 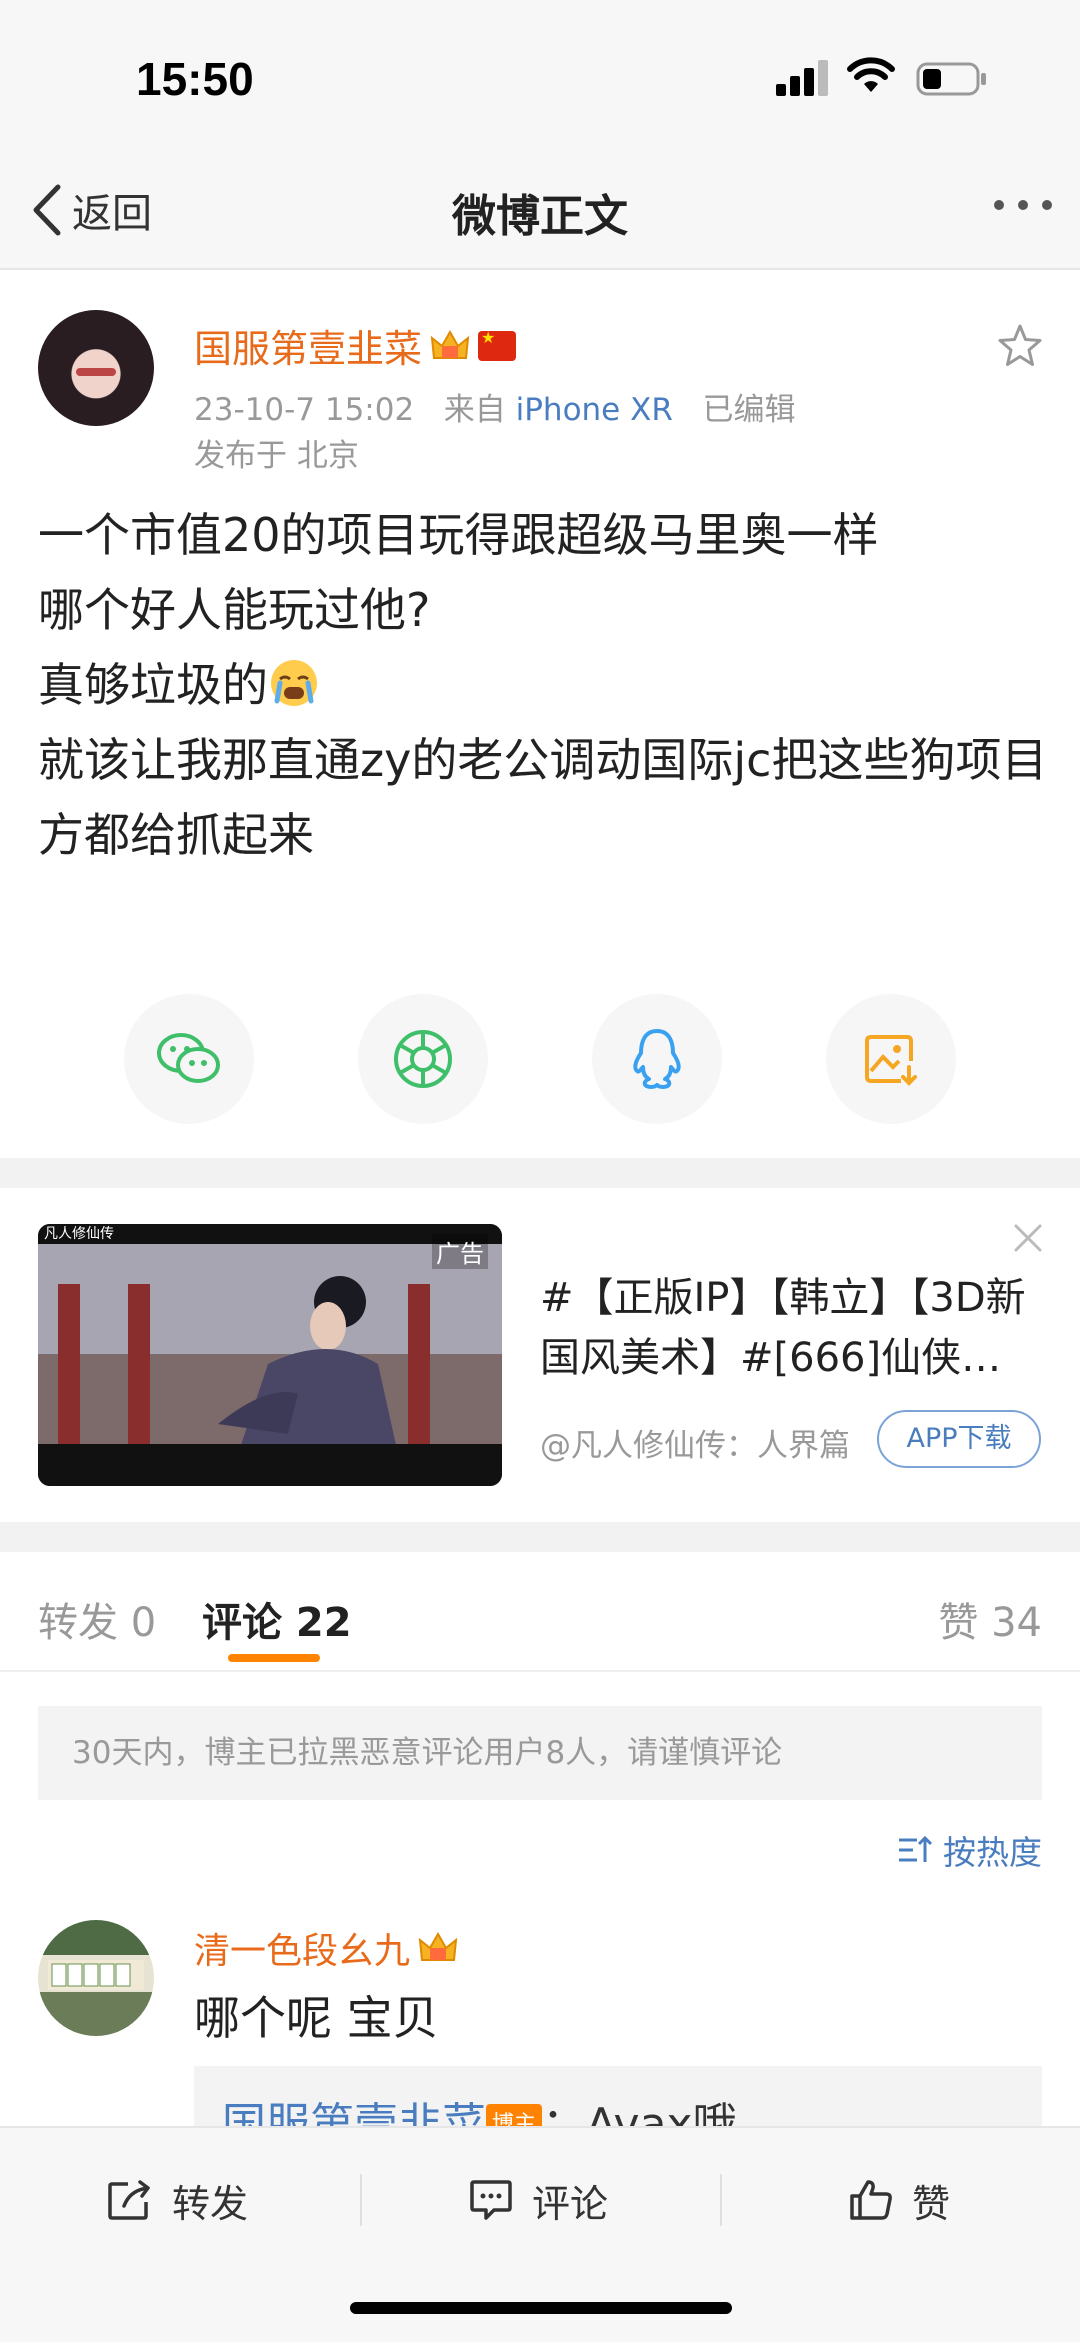 I want to click on app-download-button: APP下载, so click(x=959, y=1439).